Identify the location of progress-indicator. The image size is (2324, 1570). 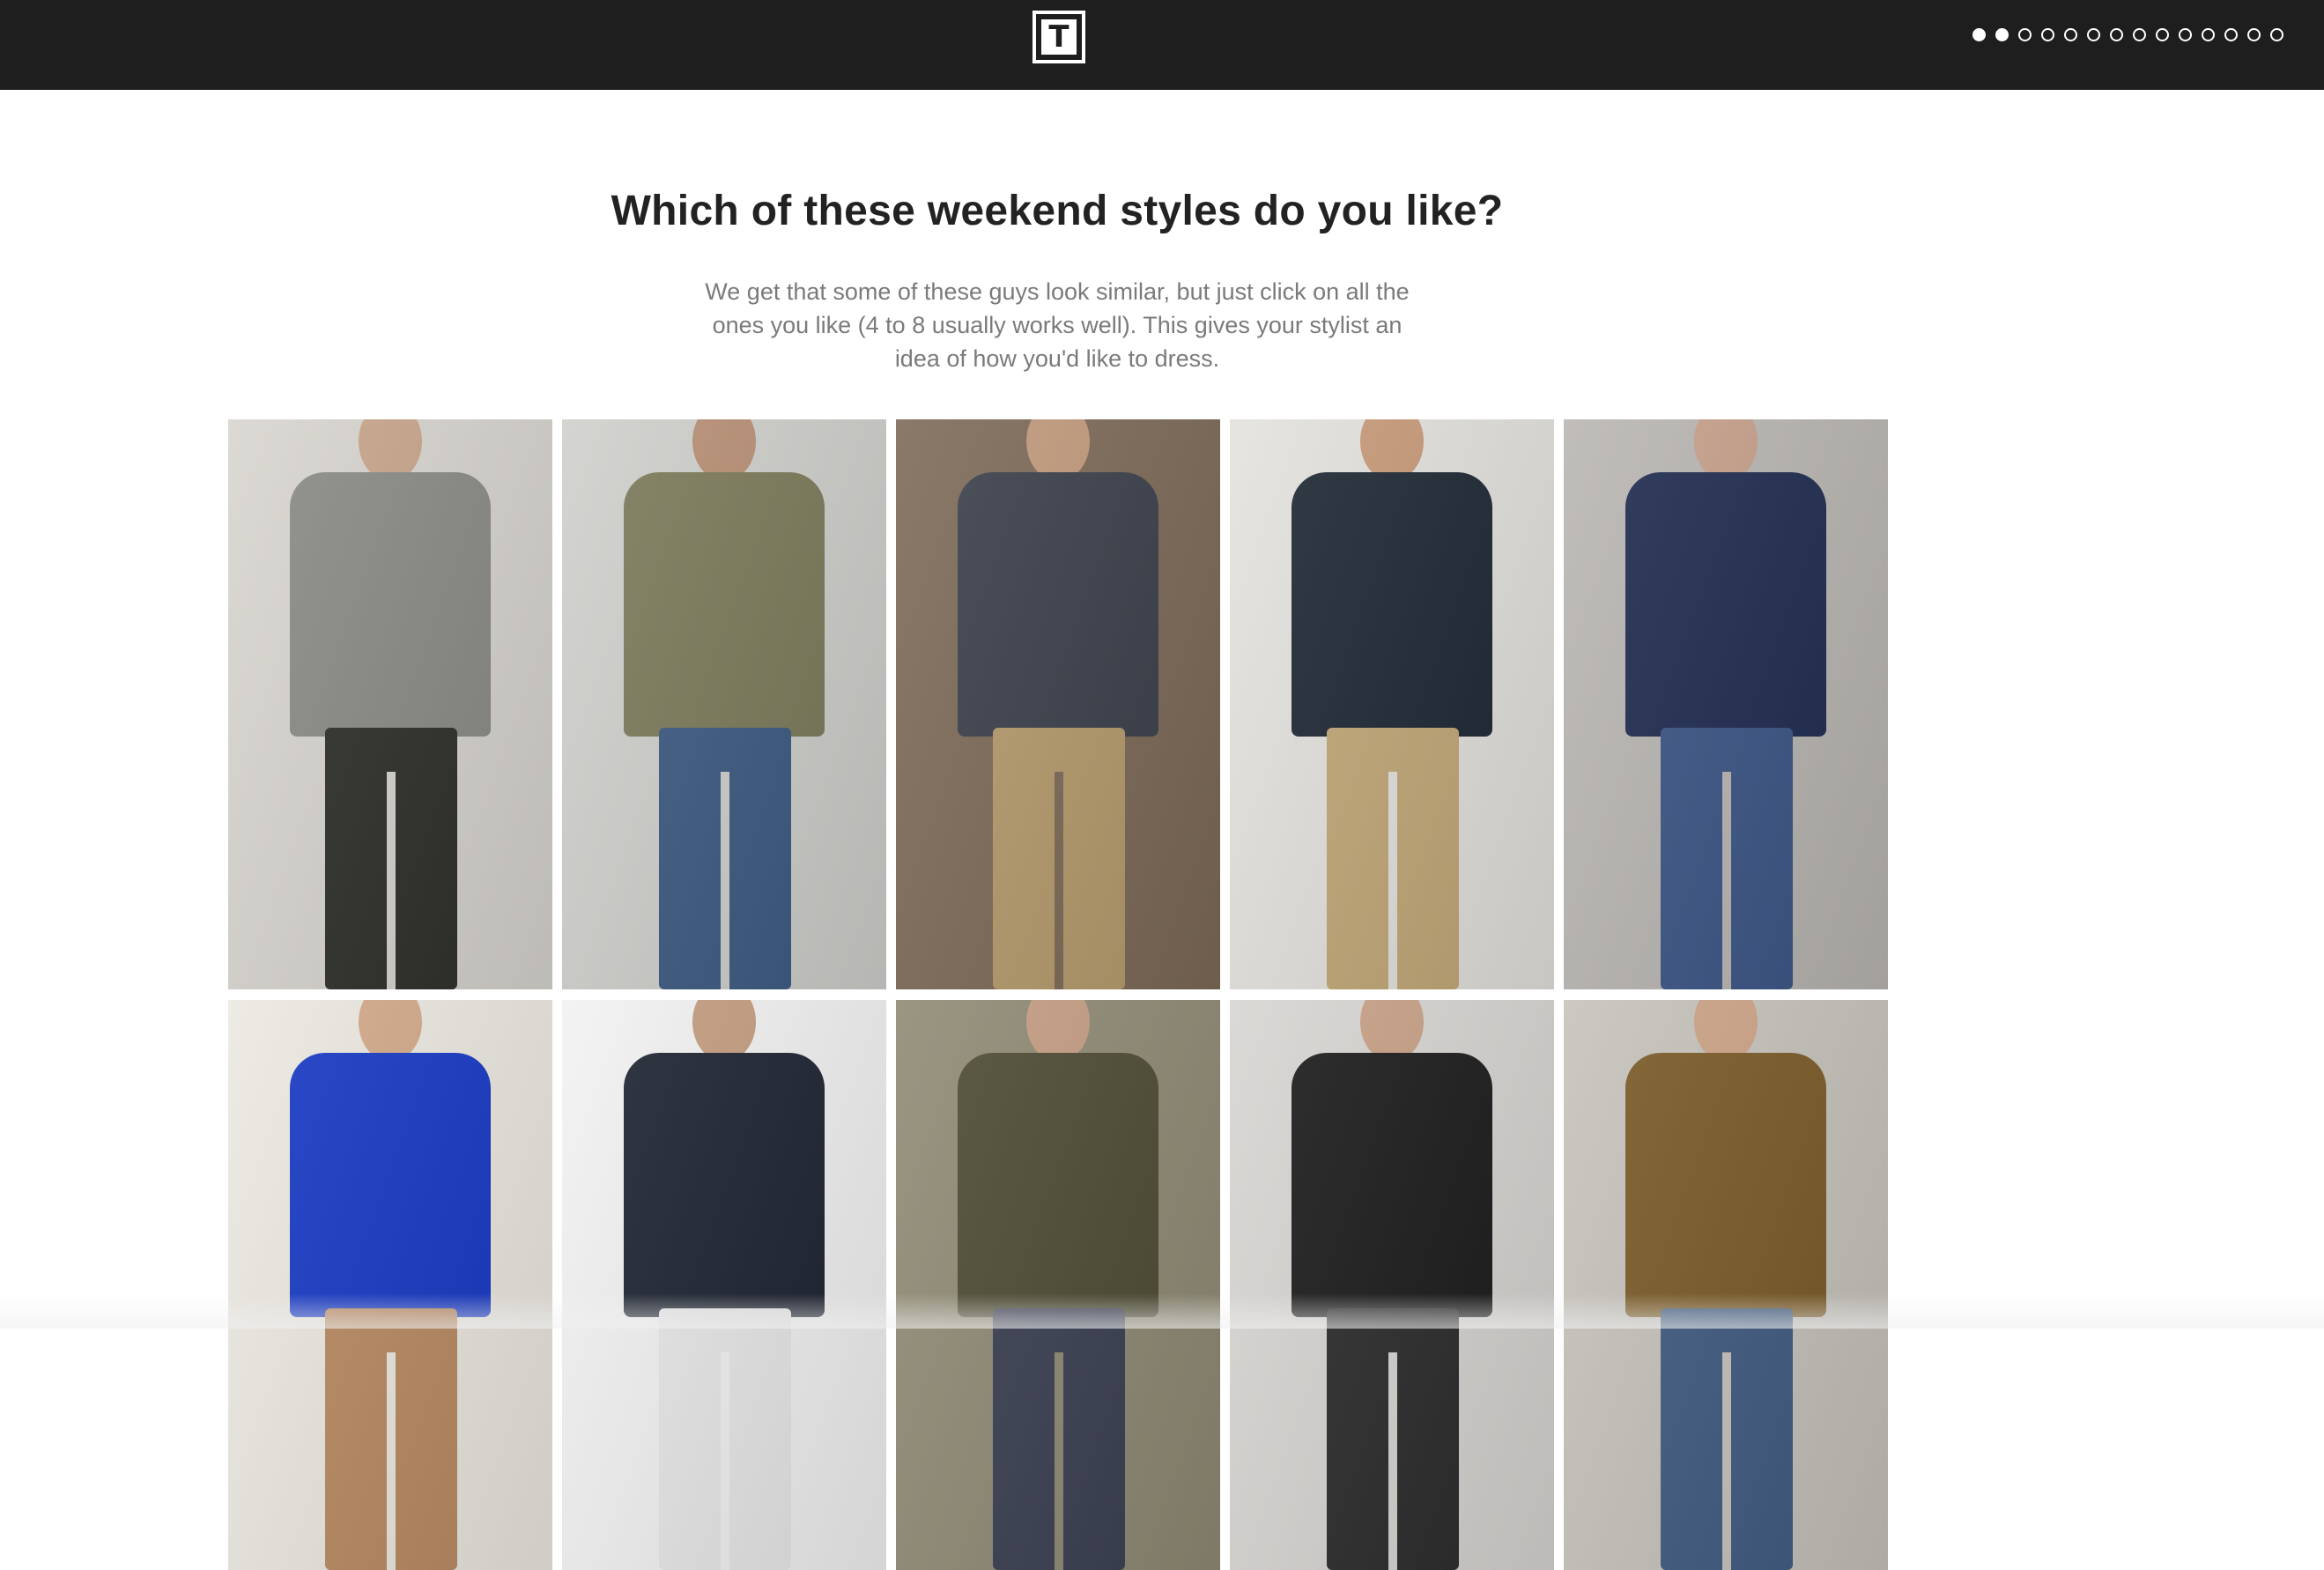
(2127, 34).